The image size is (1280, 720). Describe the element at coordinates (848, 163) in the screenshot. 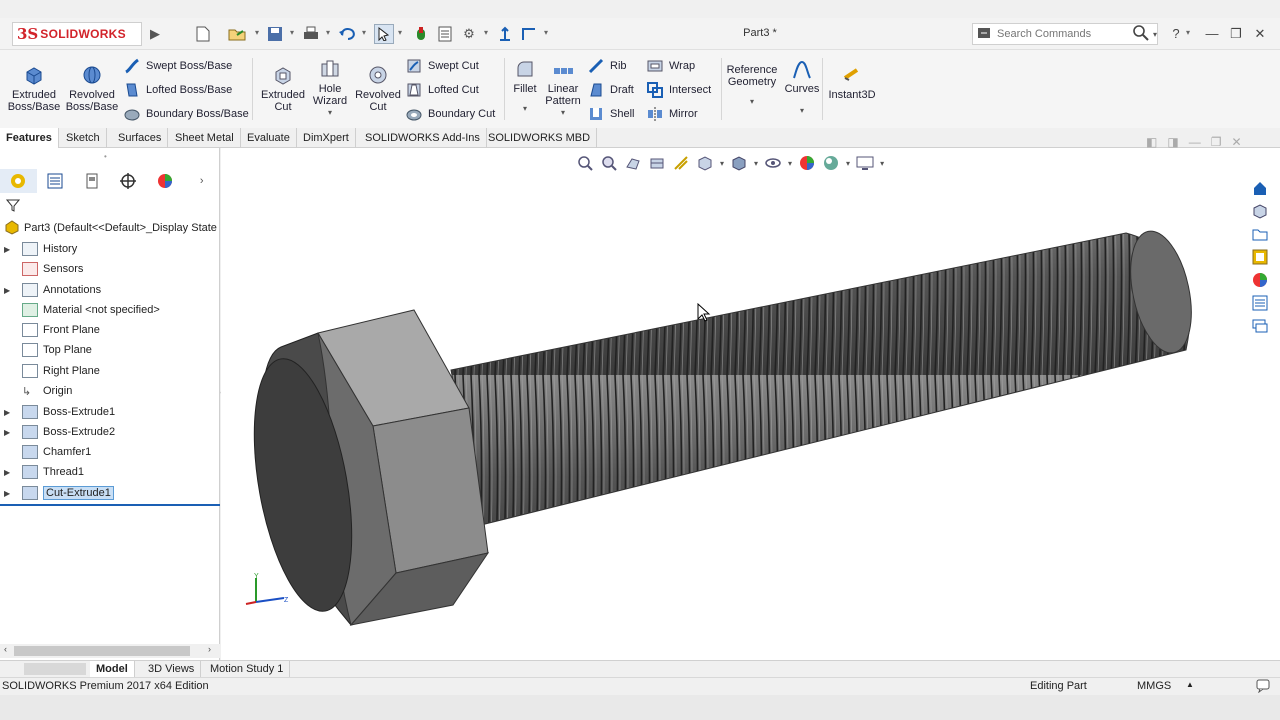

I see `apply-scene-dropdown-icon: ▾` at that location.